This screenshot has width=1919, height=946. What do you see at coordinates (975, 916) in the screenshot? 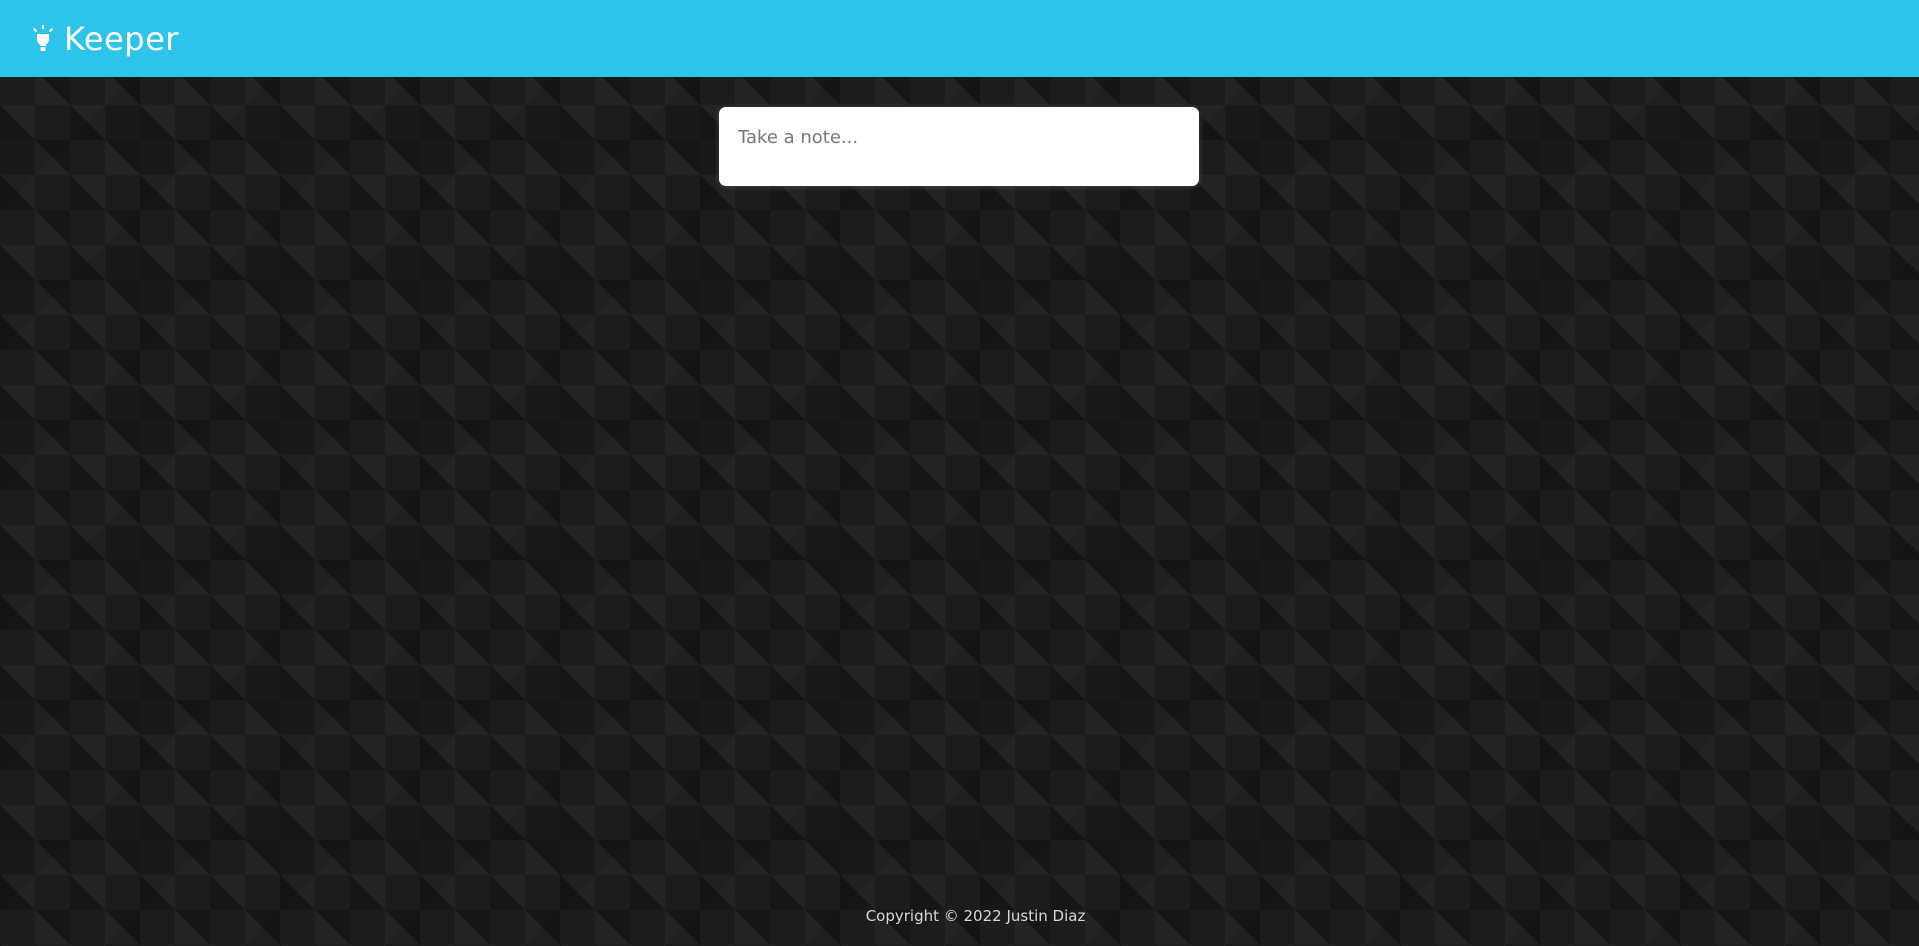
I see `copyright-text: Copyright © 2022 Justin Diaz` at bounding box center [975, 916].